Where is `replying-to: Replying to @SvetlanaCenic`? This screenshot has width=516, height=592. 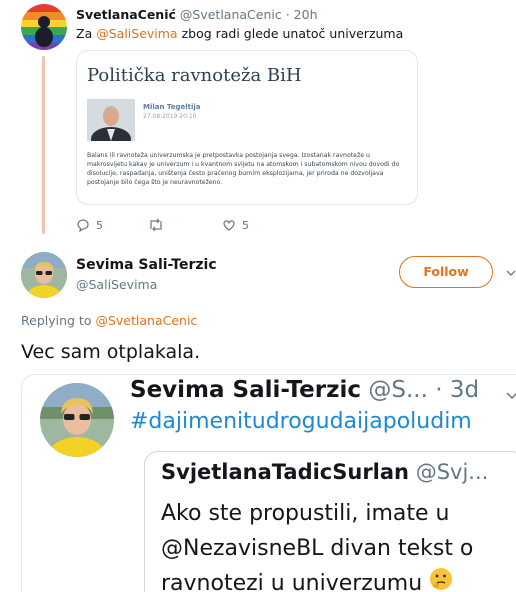
replying-to: Replying to @SvetlanaCenic is located at coordinates (109, 320).